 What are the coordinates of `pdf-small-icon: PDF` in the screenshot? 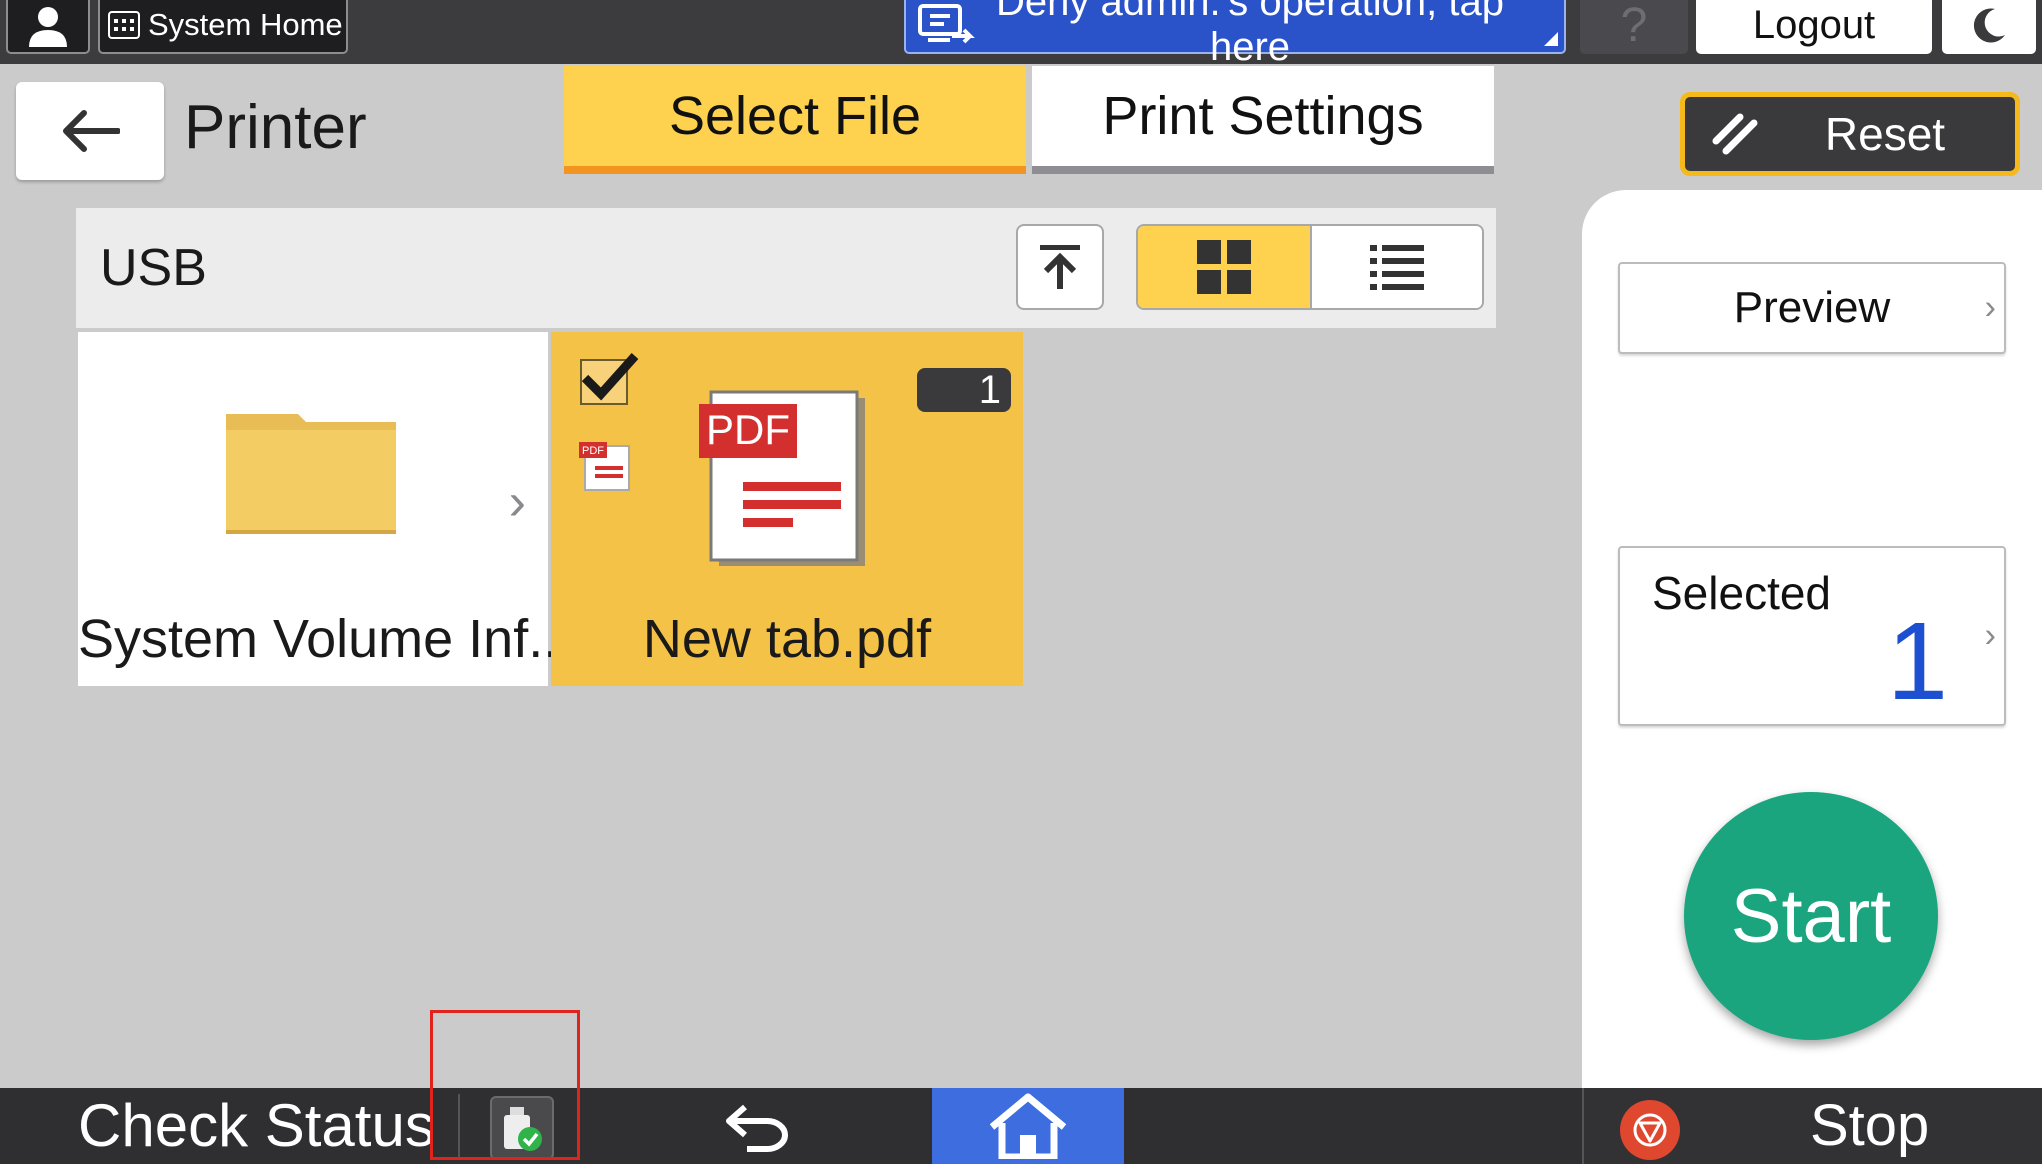 It's located at (604, 466).